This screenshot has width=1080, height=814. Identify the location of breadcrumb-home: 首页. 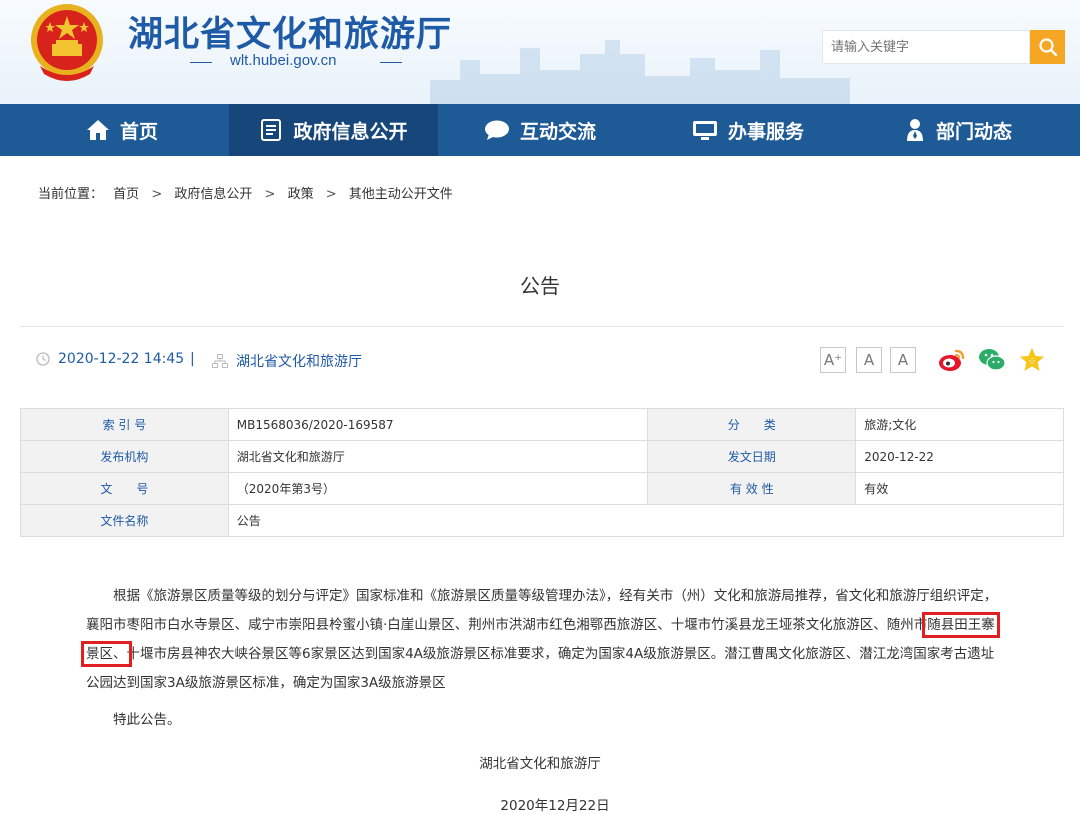
(126, 194).